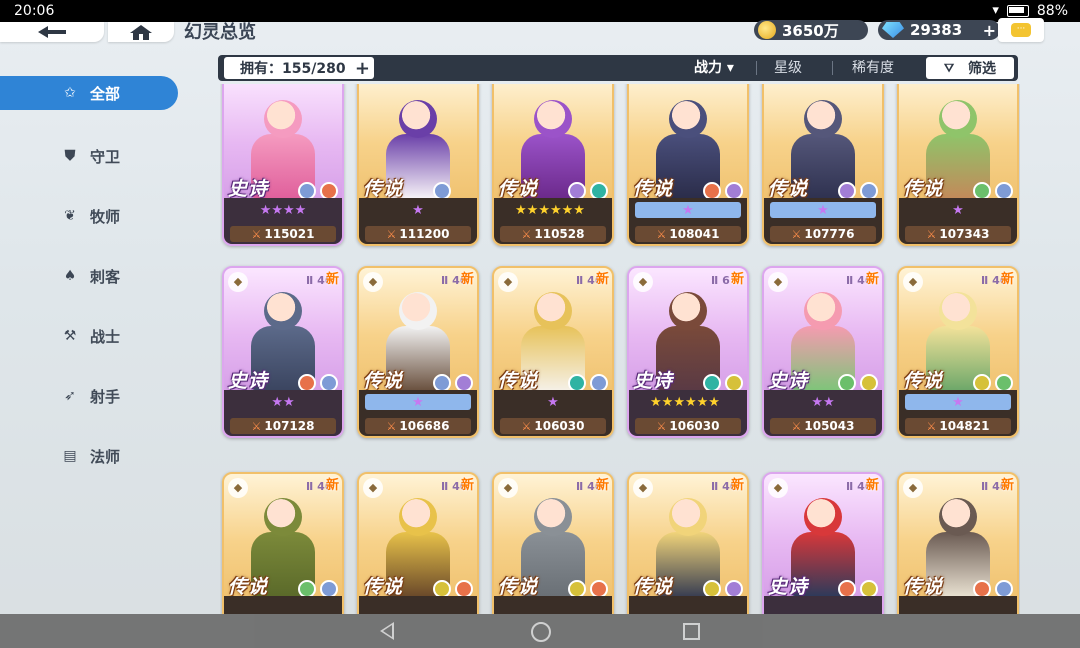 This screenshot has width=1080, height=648. I want to click on sidebar-item-assassin: ♠ 刺客, so click(90, 276).